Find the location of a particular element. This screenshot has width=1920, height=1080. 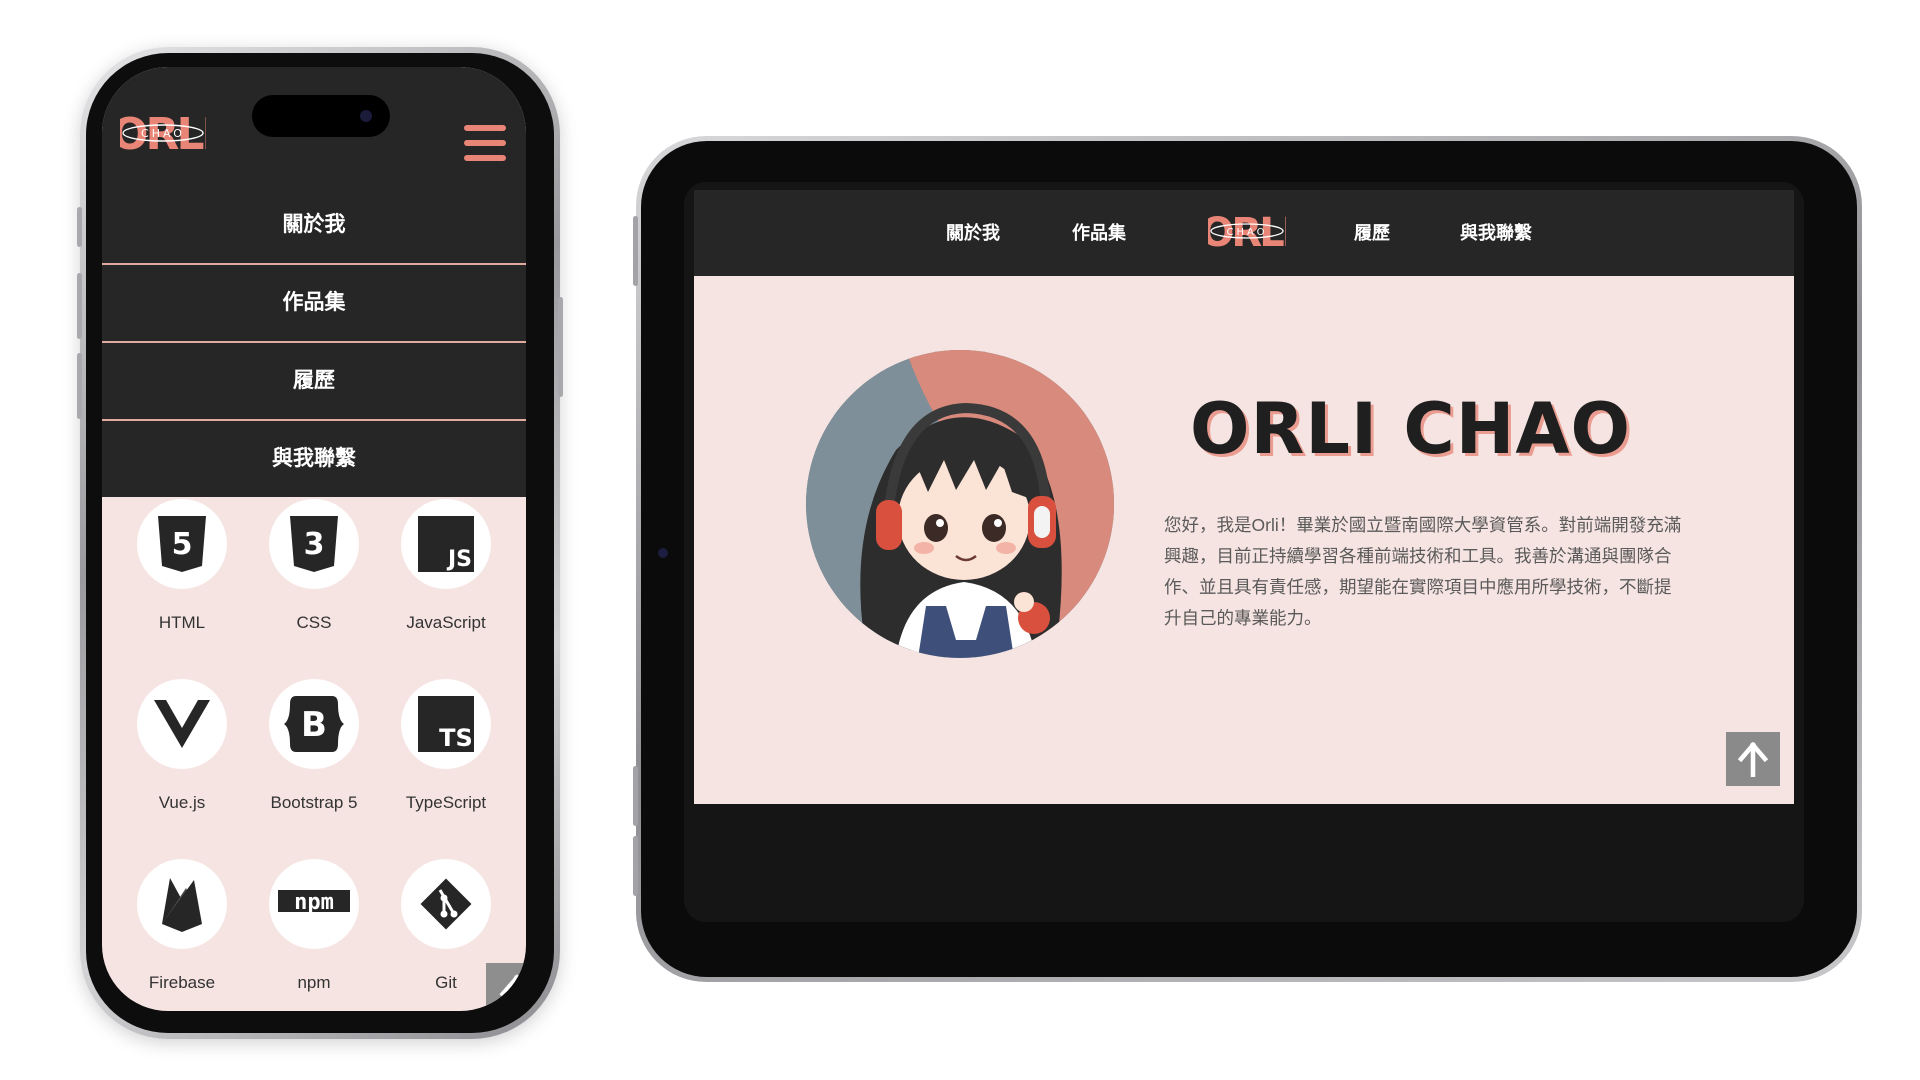

skill-typescript: TS TypeScript is located at coordinates (446, 746).